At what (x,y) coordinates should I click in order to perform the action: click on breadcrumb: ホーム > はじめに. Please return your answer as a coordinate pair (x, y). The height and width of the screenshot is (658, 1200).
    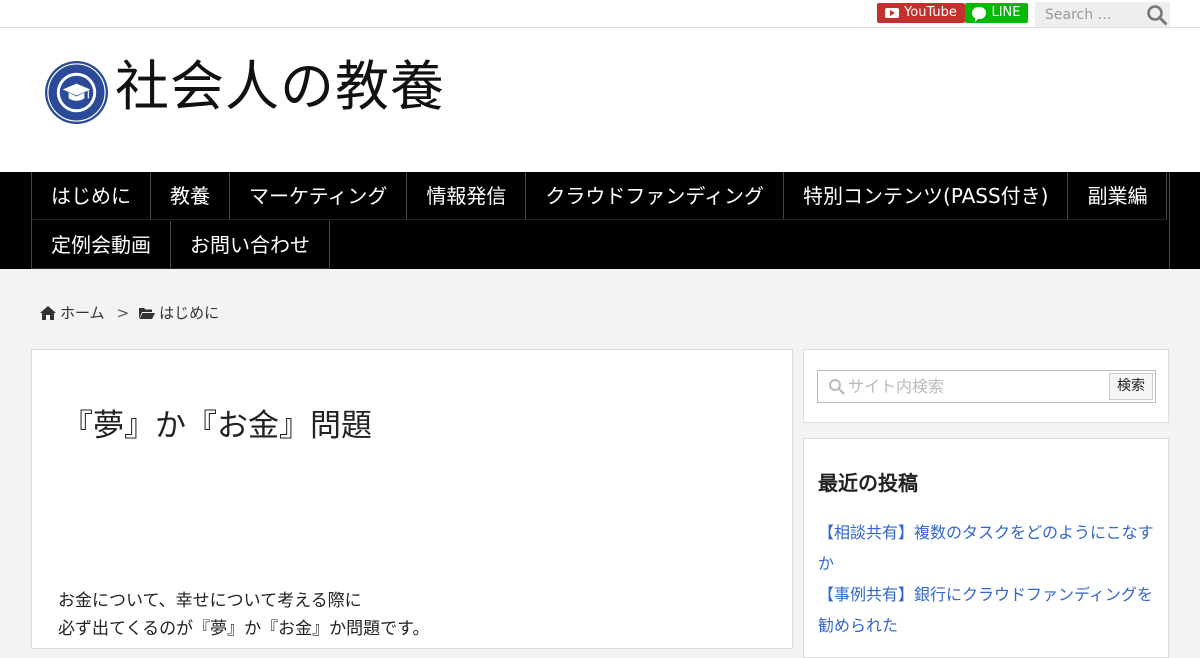
    Looking at the image, I should click on (129, 312).